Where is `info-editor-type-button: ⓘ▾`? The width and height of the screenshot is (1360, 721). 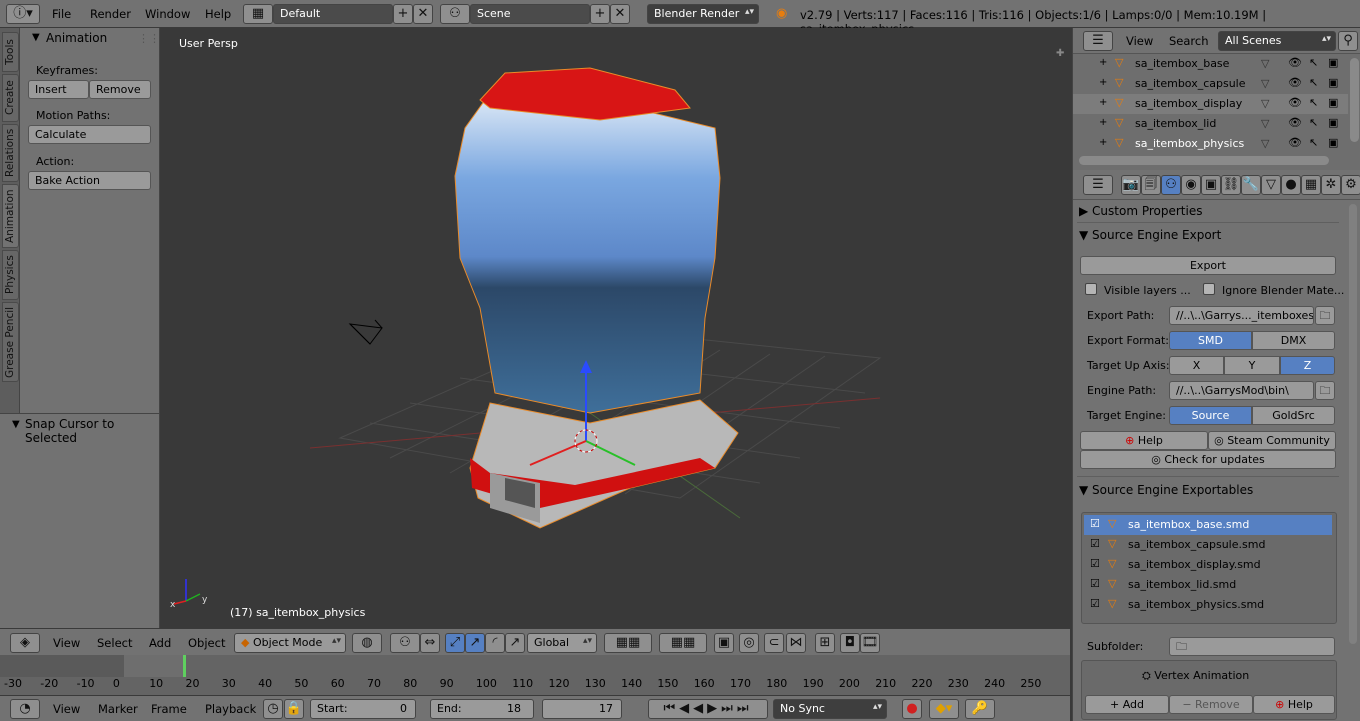 info-editor-type-button: ⓘ▾ is located at coordinates (23, 14).